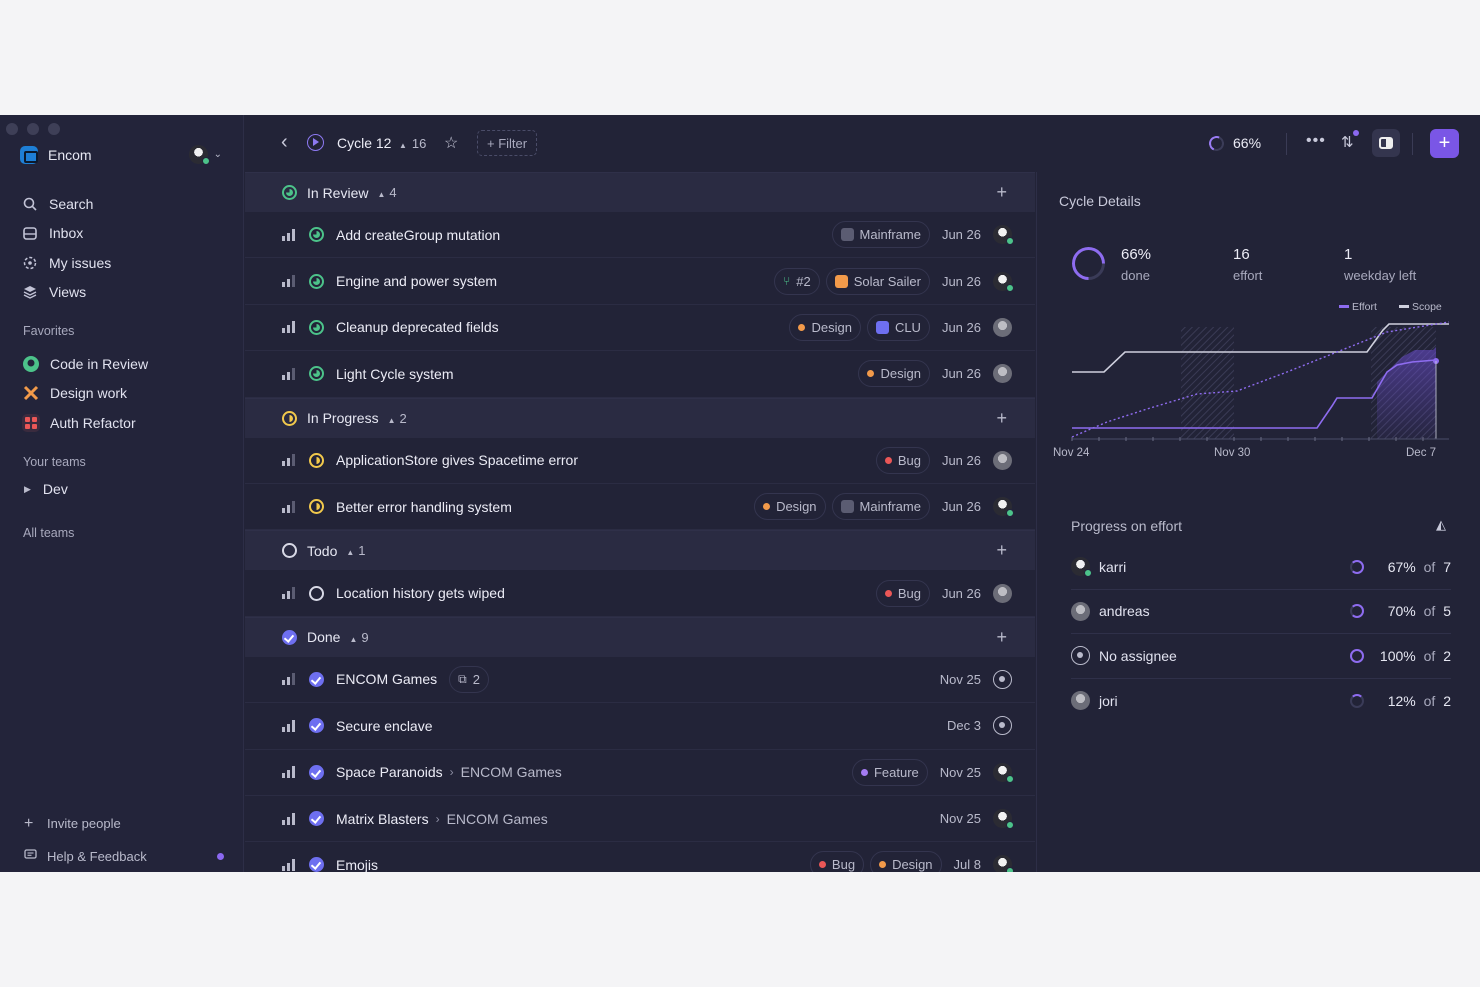 This screenshot has height=987, width=1480. Describe the element at coordinates (125, 155) in the screenshot. I see `workspace-switcher: Encom ⌄` at that location.